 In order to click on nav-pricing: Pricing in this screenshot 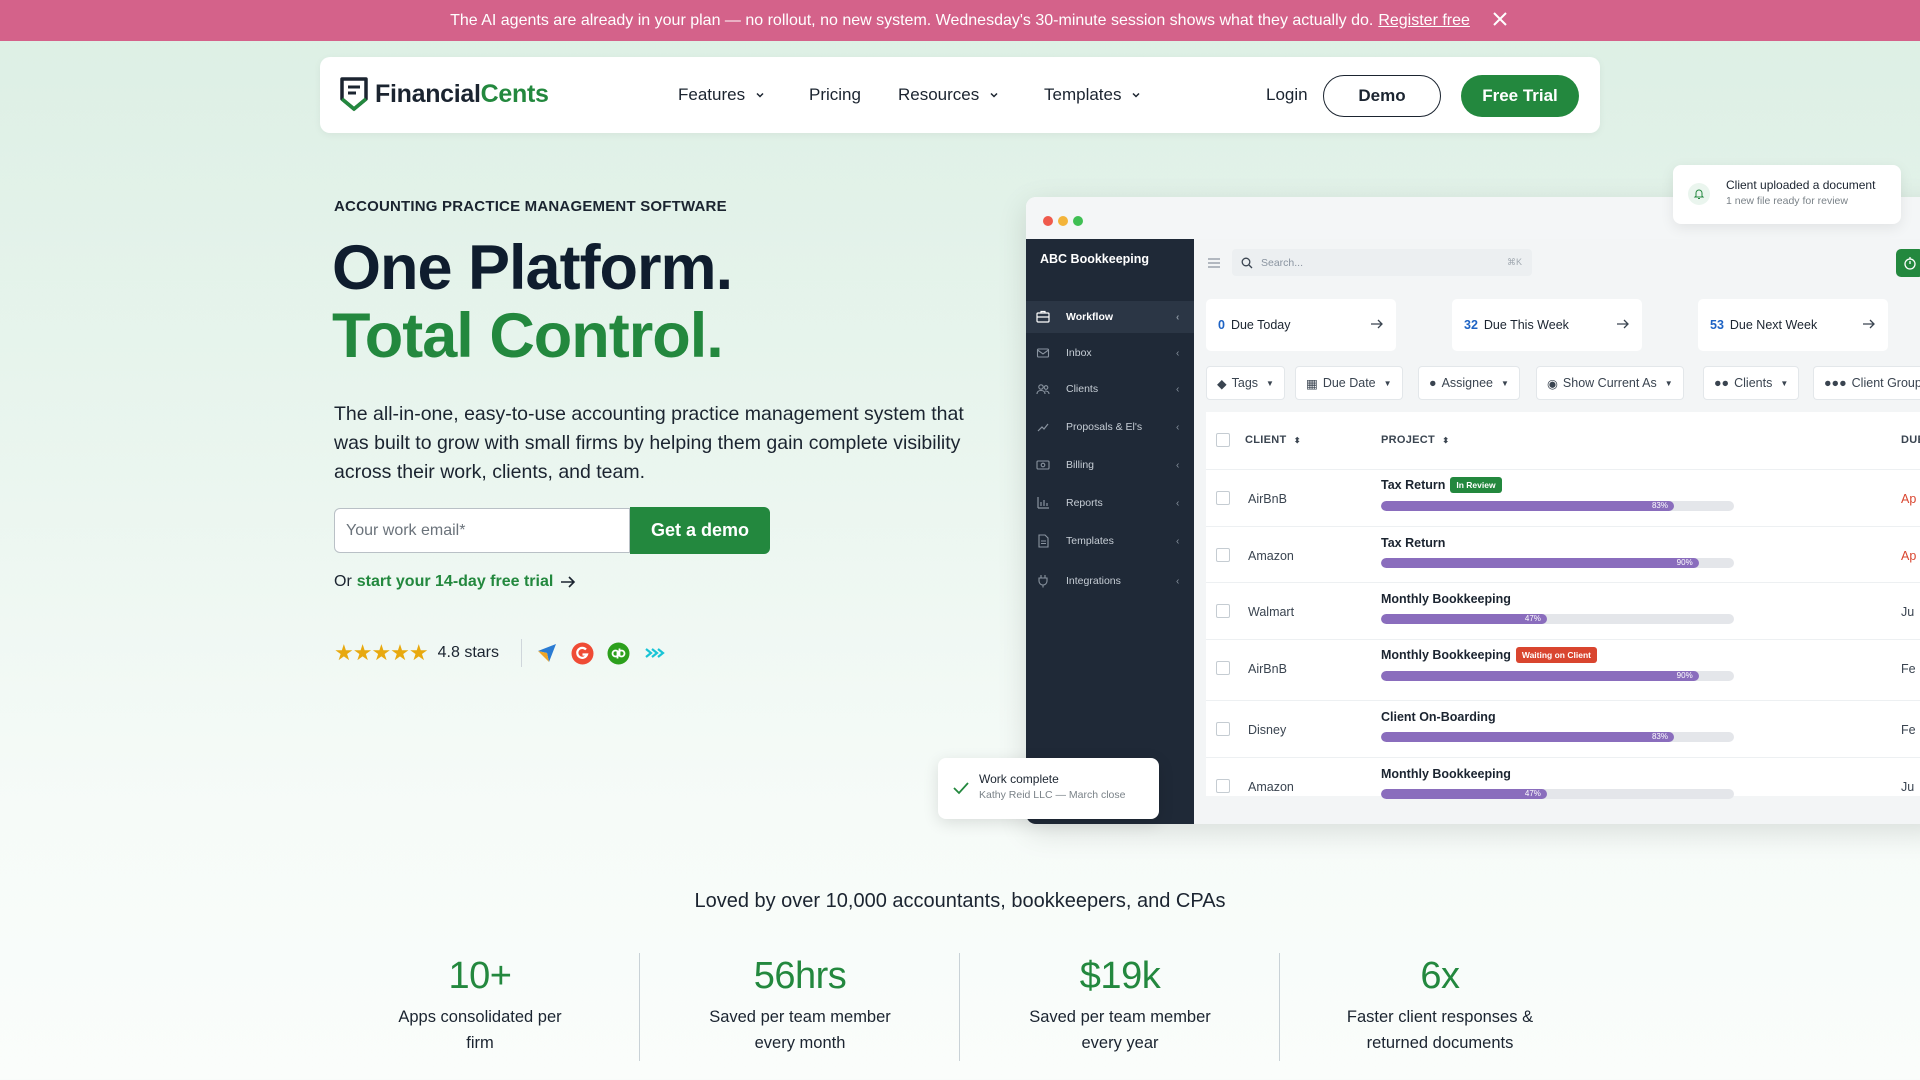, I will do `click(835, 95)`.